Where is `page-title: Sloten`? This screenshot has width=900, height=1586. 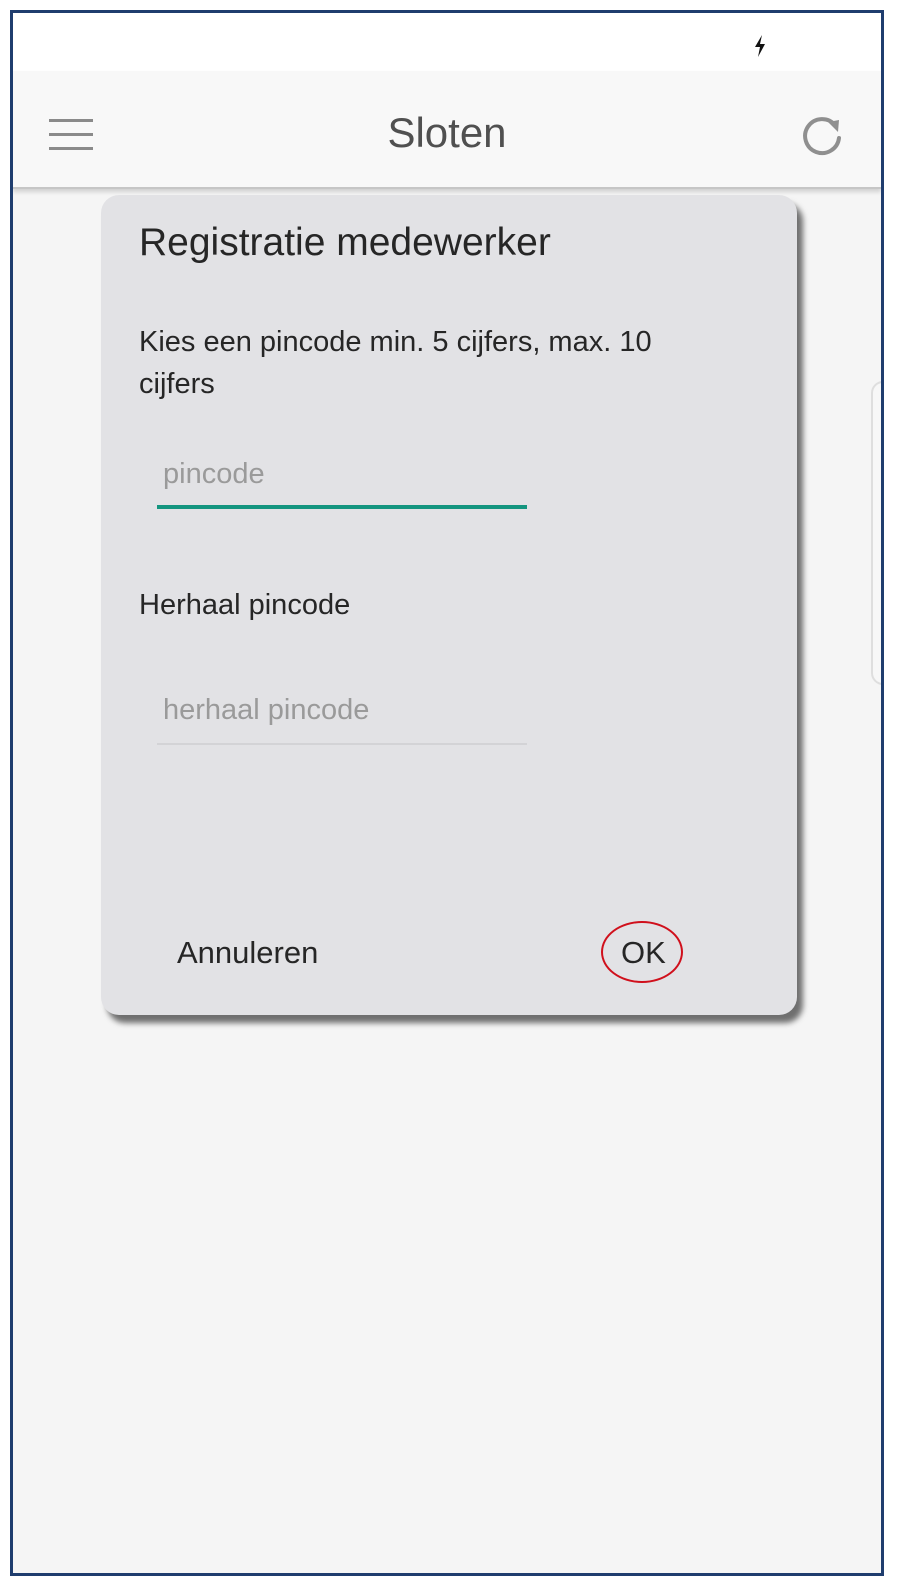 page-title: Sloten is located at coordinates (447, 132).